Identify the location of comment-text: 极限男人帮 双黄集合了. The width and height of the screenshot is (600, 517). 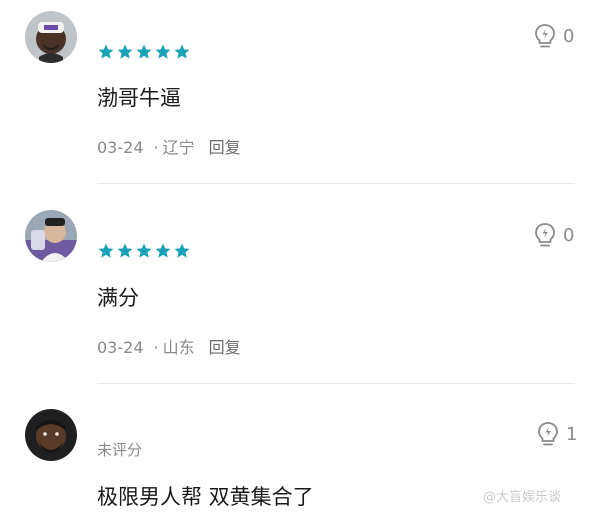
(205, 497).